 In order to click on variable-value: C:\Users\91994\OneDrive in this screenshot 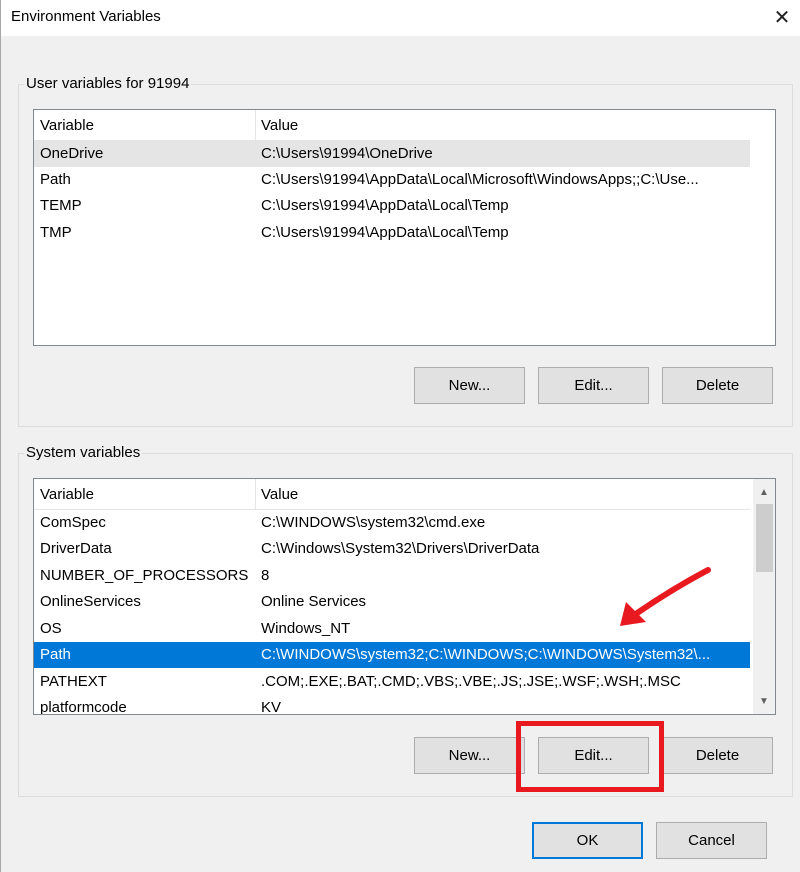, I will do `click(347, 153)`.